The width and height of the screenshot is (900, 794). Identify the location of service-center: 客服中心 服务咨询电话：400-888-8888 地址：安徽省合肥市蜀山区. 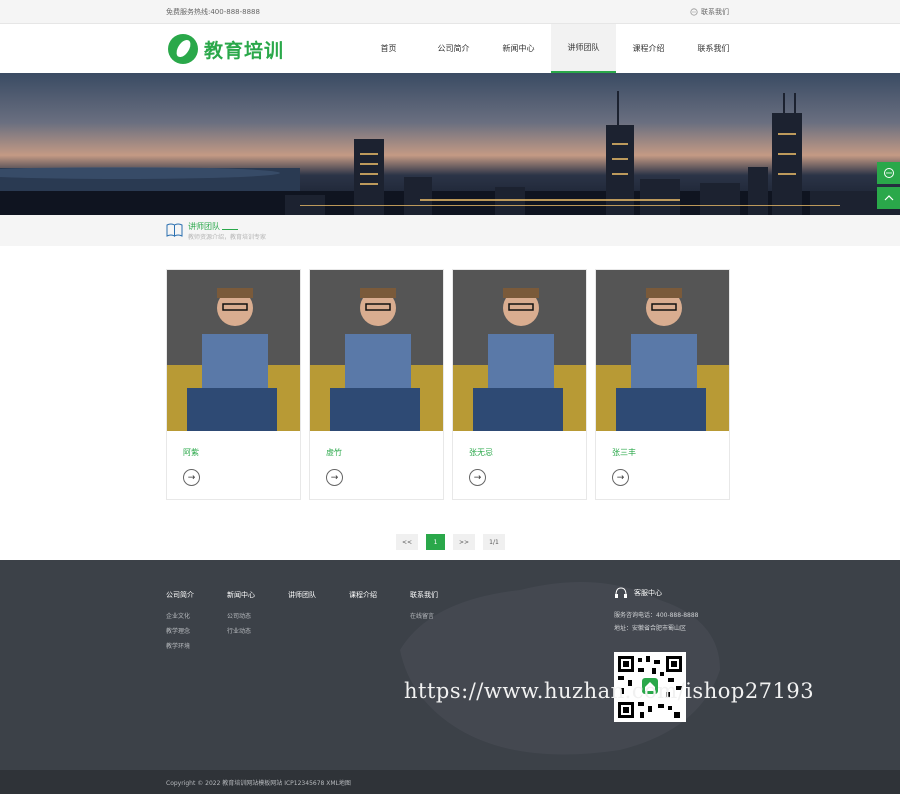
(656, 611).